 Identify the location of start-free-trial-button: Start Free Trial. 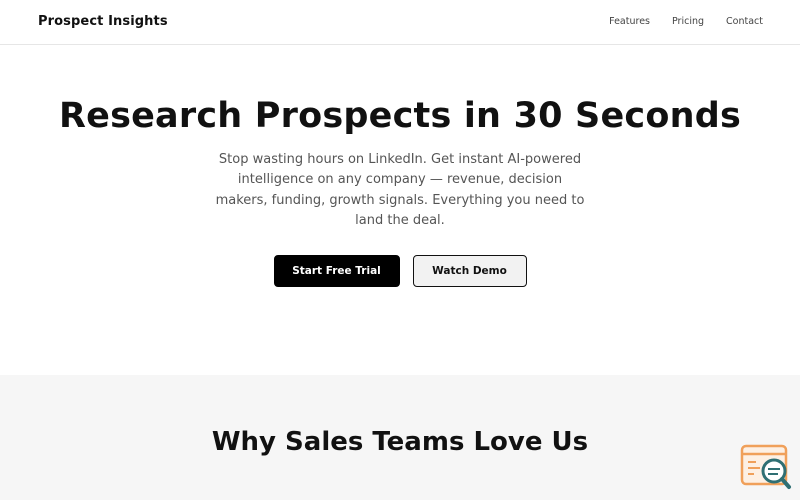
(336, 271).